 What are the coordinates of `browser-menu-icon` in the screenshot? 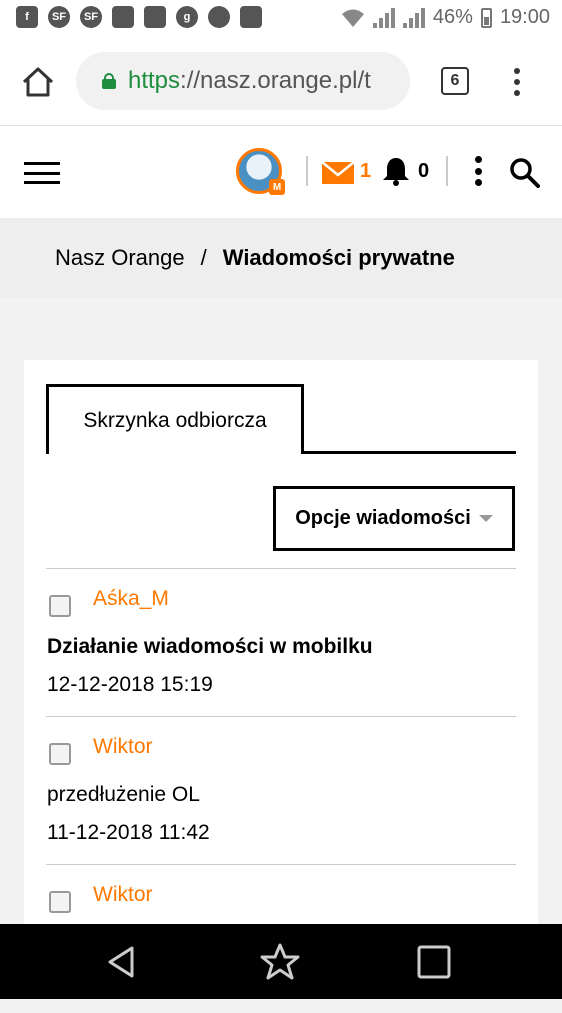 It's located at (517, 82).